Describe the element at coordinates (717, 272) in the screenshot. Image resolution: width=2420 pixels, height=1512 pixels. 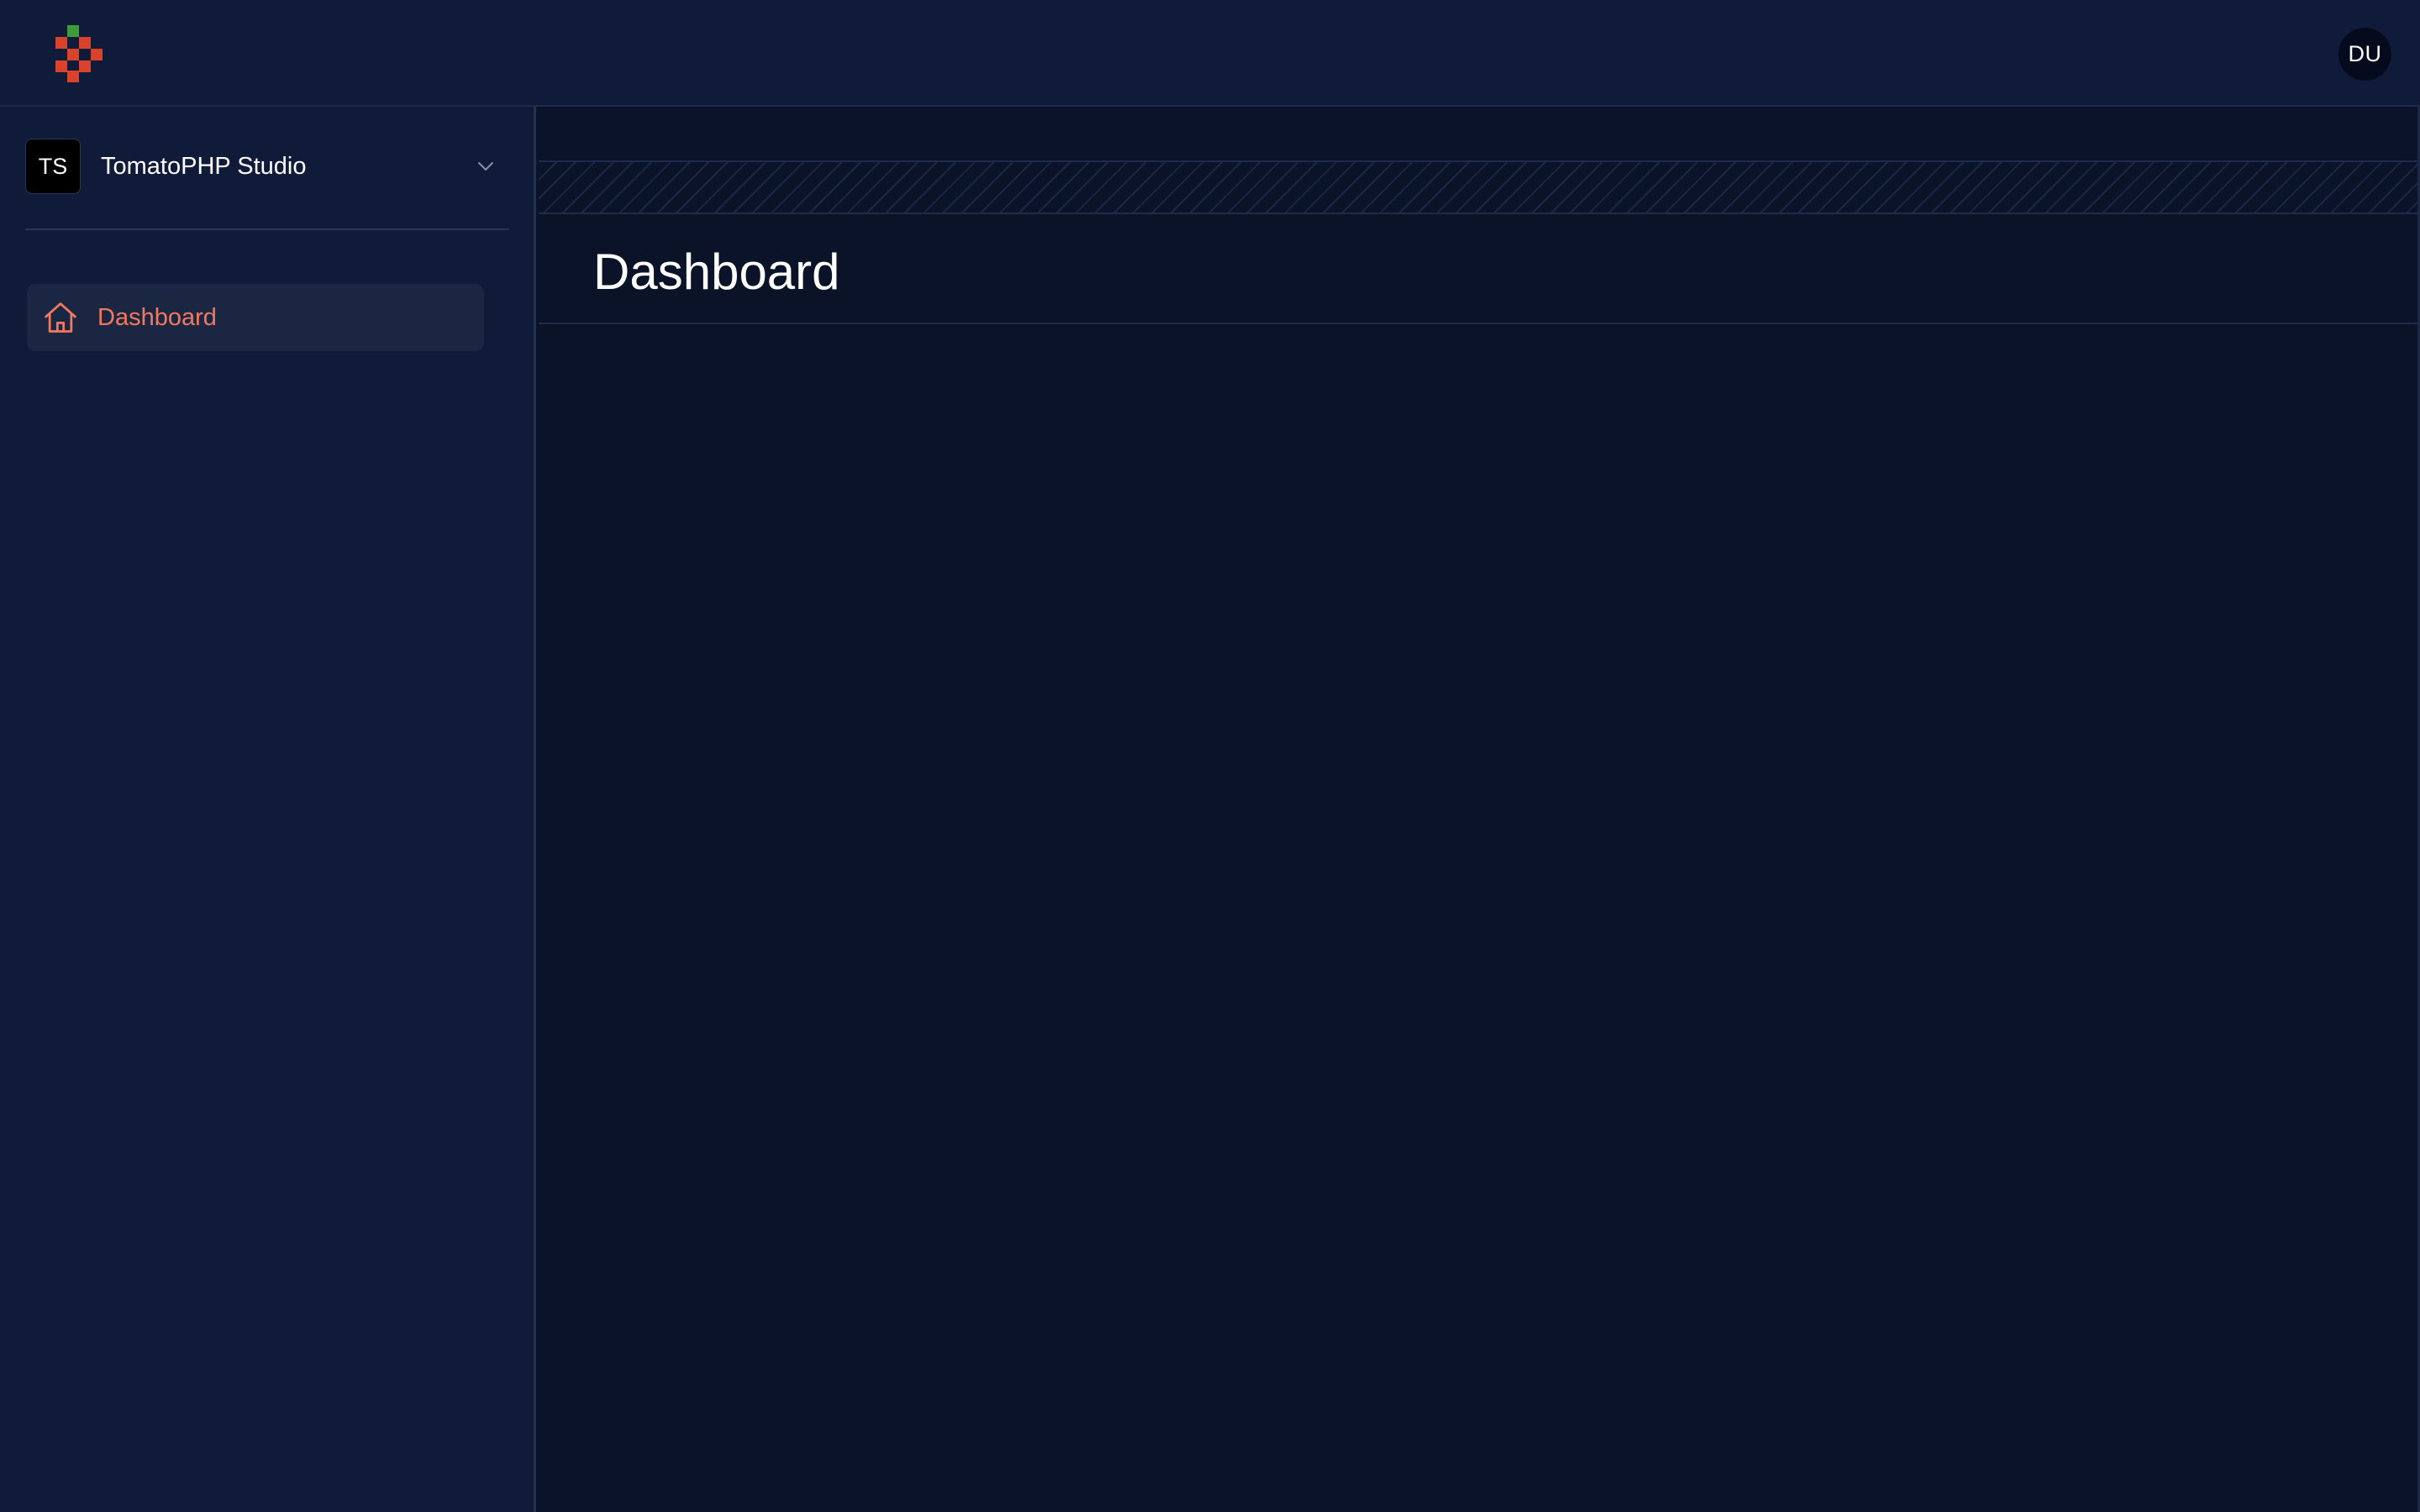
I see `page-title: Dashboard` at that location.